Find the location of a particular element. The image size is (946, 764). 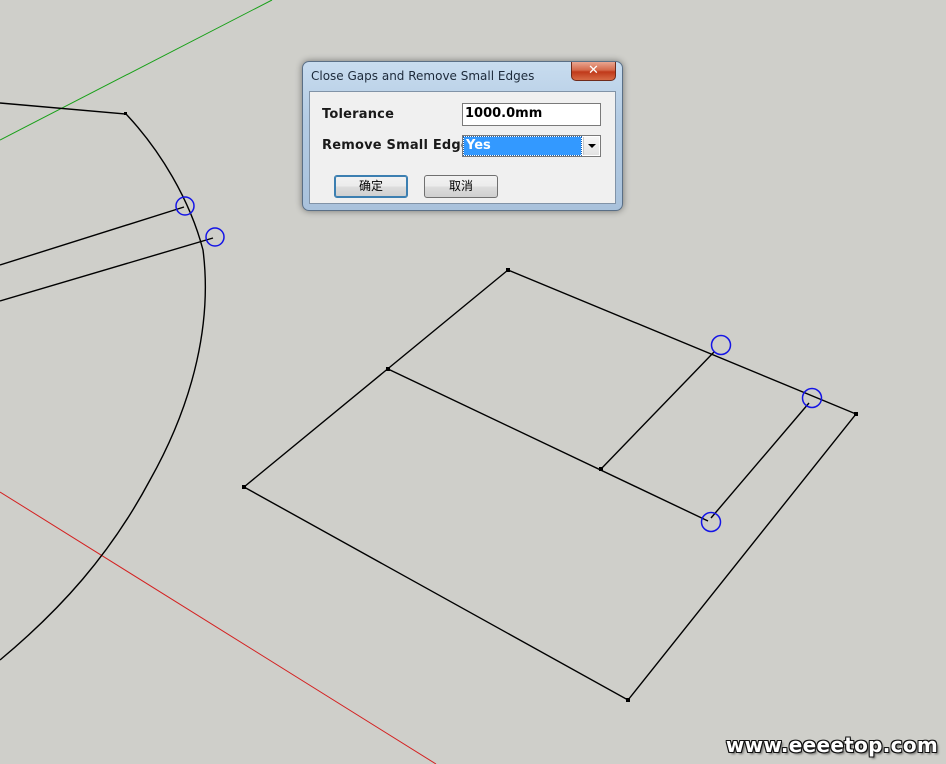

quad-inner-edge-right is located at coordinates (760, 460).